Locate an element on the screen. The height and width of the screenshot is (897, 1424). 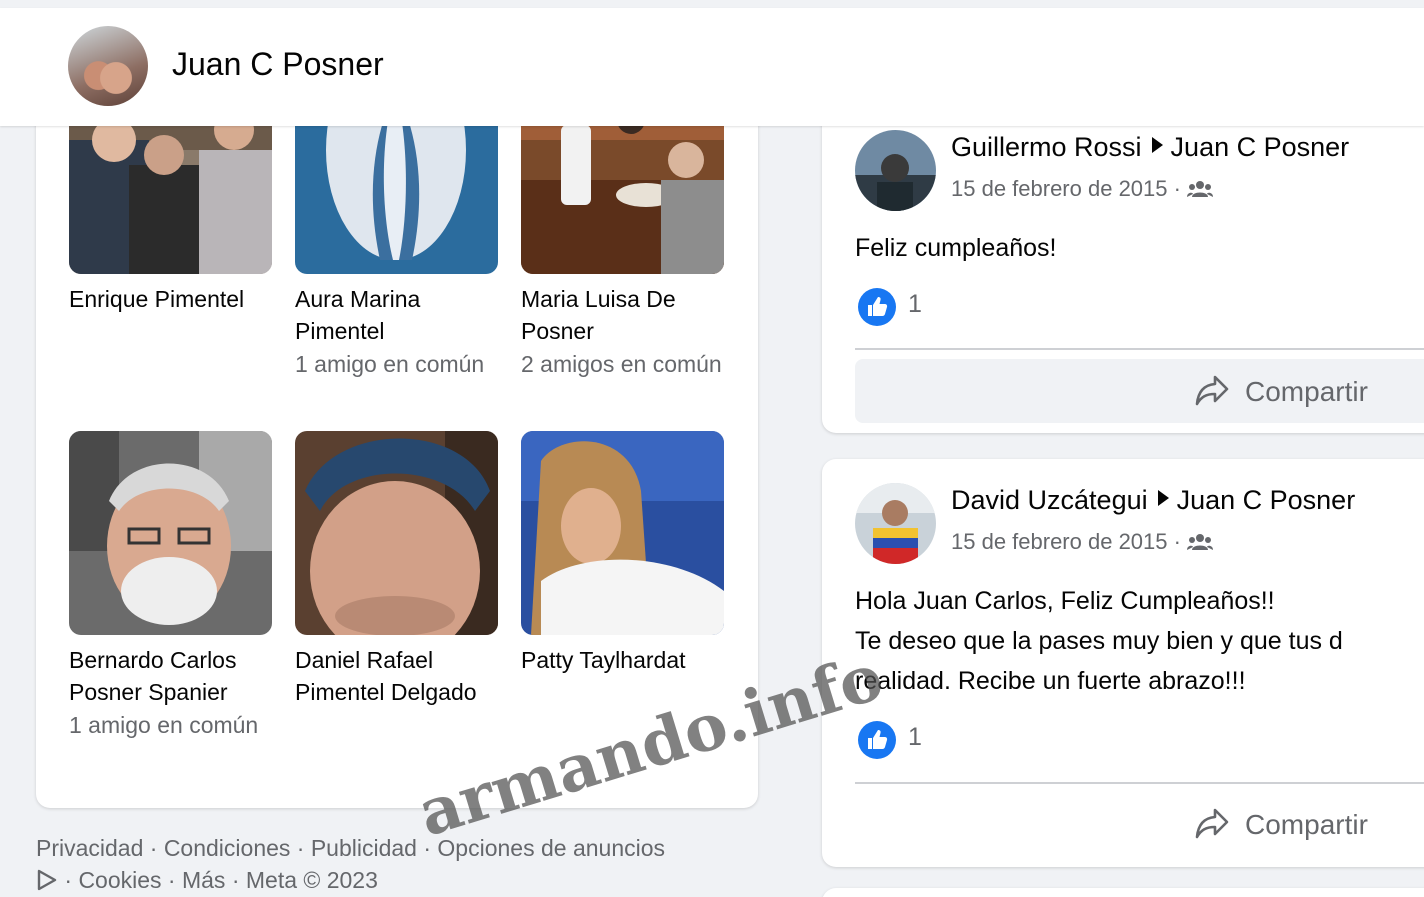
profile-header: Juan C Posner is located at coordinates (712, 67).